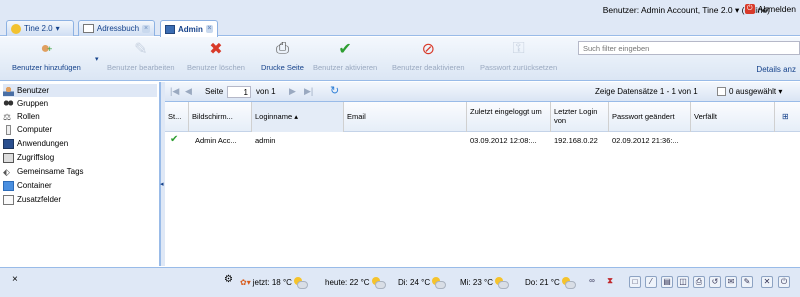 The height and width of the screenshot is (297, 800). What do you see at coordinates (345, 67) in the screenshot?
I see `enable-user-label: Benutzer aktivieren` at bounding box center [345, 67].